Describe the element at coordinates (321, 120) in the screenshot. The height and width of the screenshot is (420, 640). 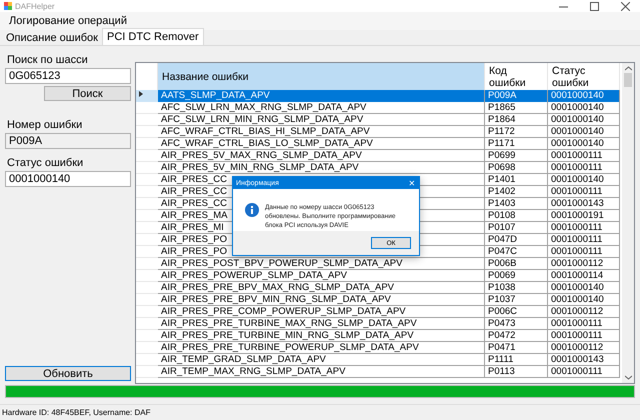
I see `table-cell: AFC_SLW_LRN_MIN_RNG_SLMP_DATA_APV` at that location.